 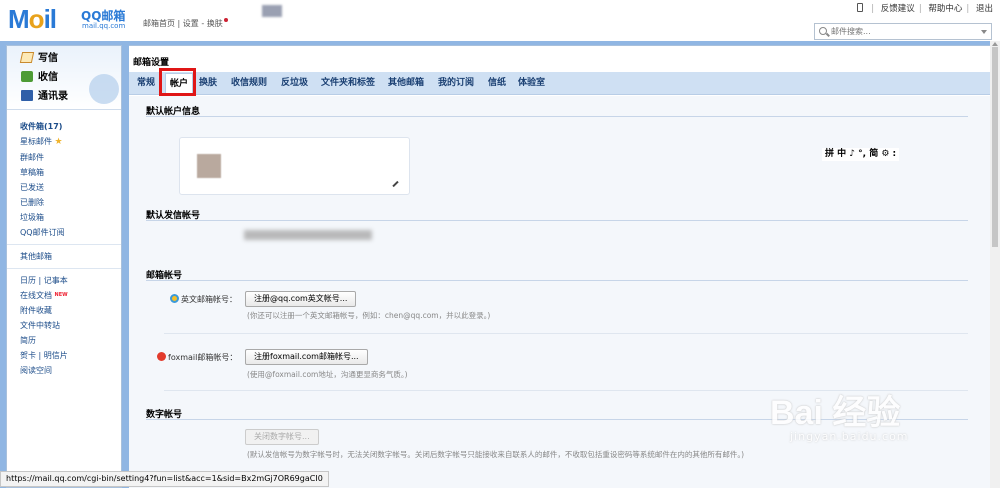 I want to click on mail-search, so click(x=903, y=31).